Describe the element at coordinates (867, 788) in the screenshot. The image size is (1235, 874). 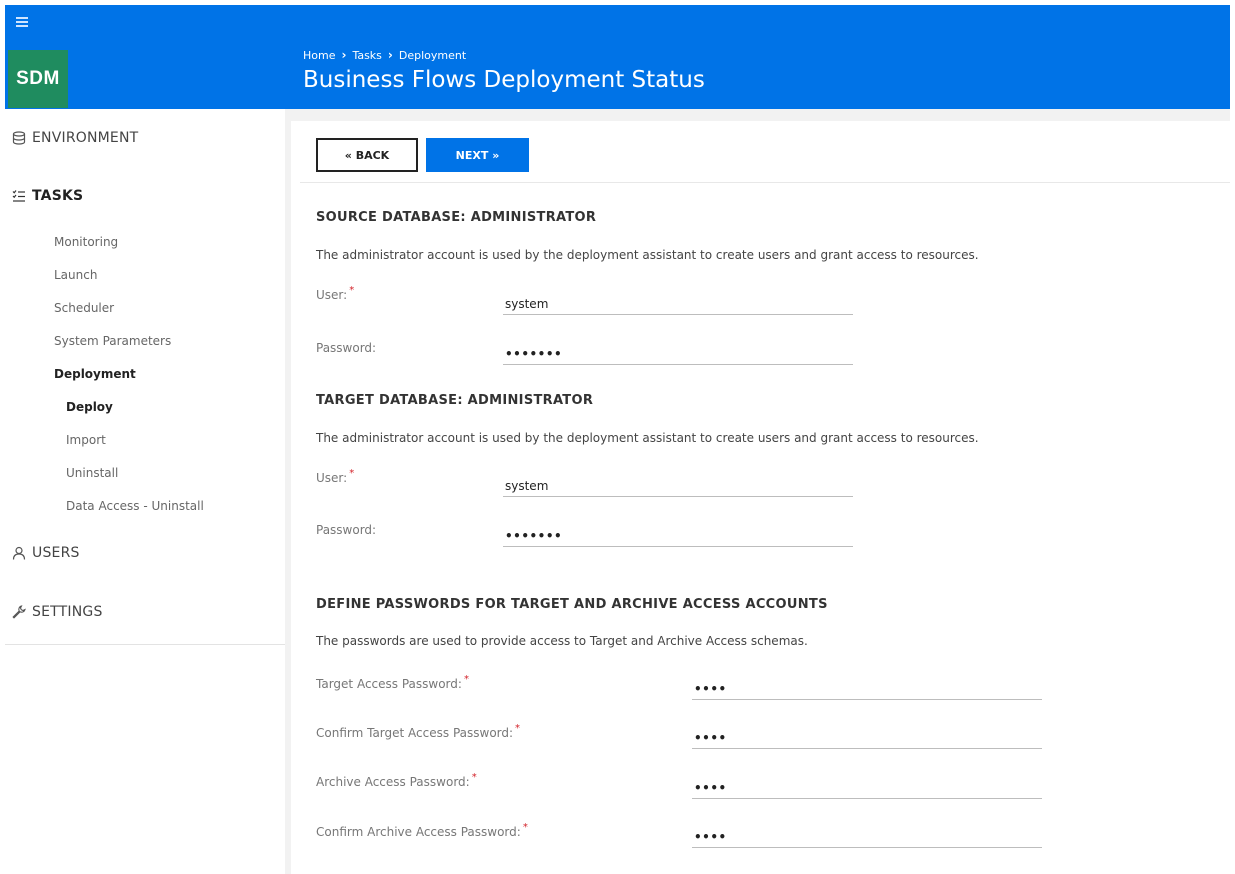
I see `archive-access-password-input: ••••` at that location.